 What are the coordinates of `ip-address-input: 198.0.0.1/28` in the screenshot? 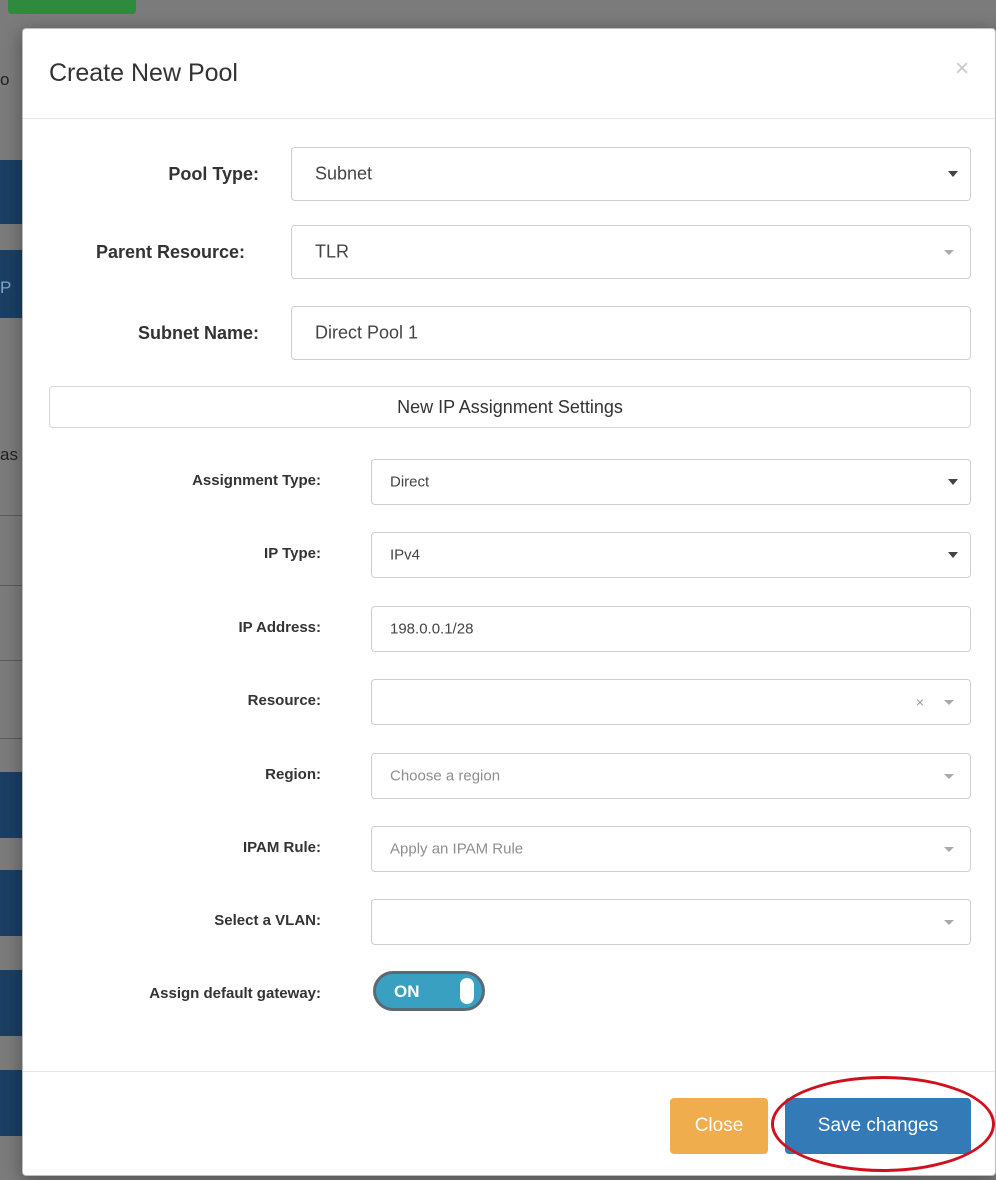 It's located at (671, 629).